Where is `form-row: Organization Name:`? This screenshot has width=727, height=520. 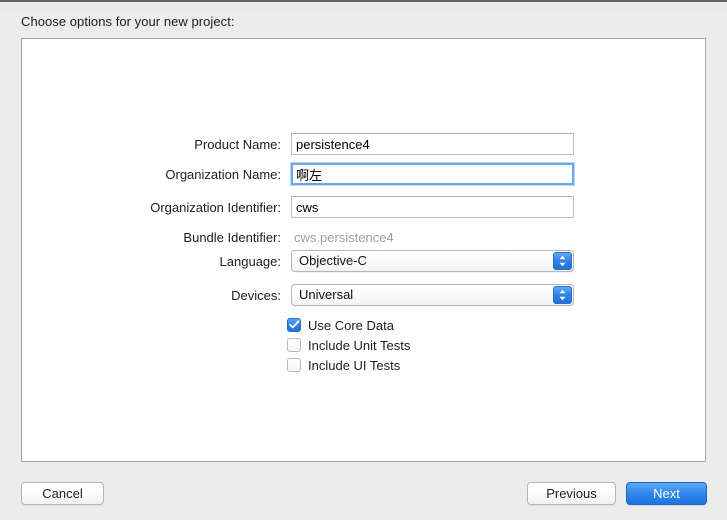
form-row: Organization Name: is located at coordinates (364, 175).